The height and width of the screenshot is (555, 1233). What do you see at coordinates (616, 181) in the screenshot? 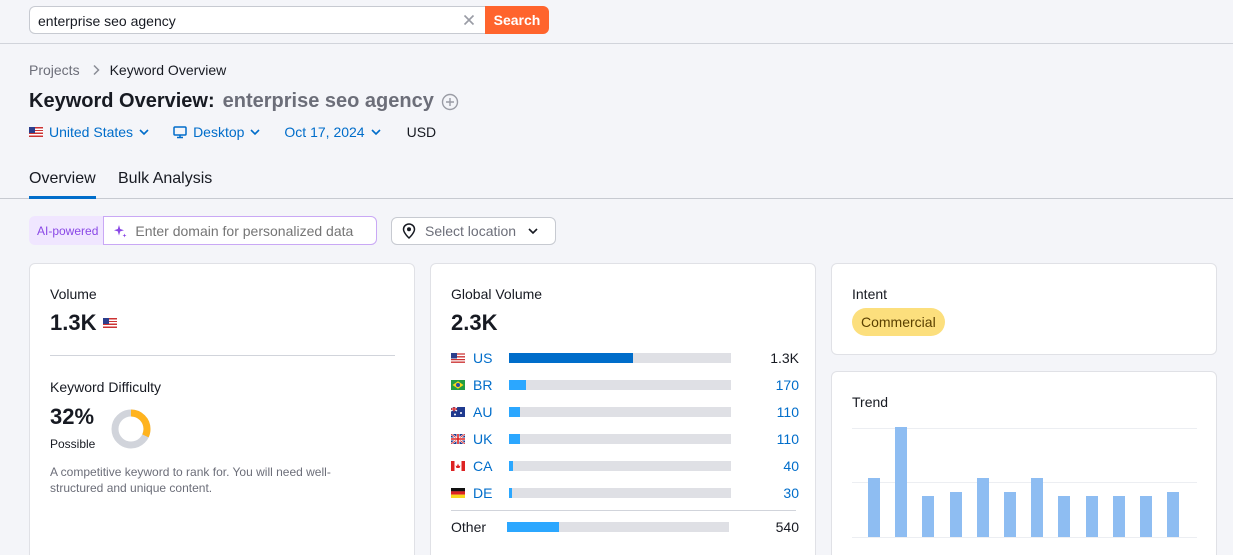
I see `tab-bar: Overview Bulk Analysis` at bounding box center [616, 181].